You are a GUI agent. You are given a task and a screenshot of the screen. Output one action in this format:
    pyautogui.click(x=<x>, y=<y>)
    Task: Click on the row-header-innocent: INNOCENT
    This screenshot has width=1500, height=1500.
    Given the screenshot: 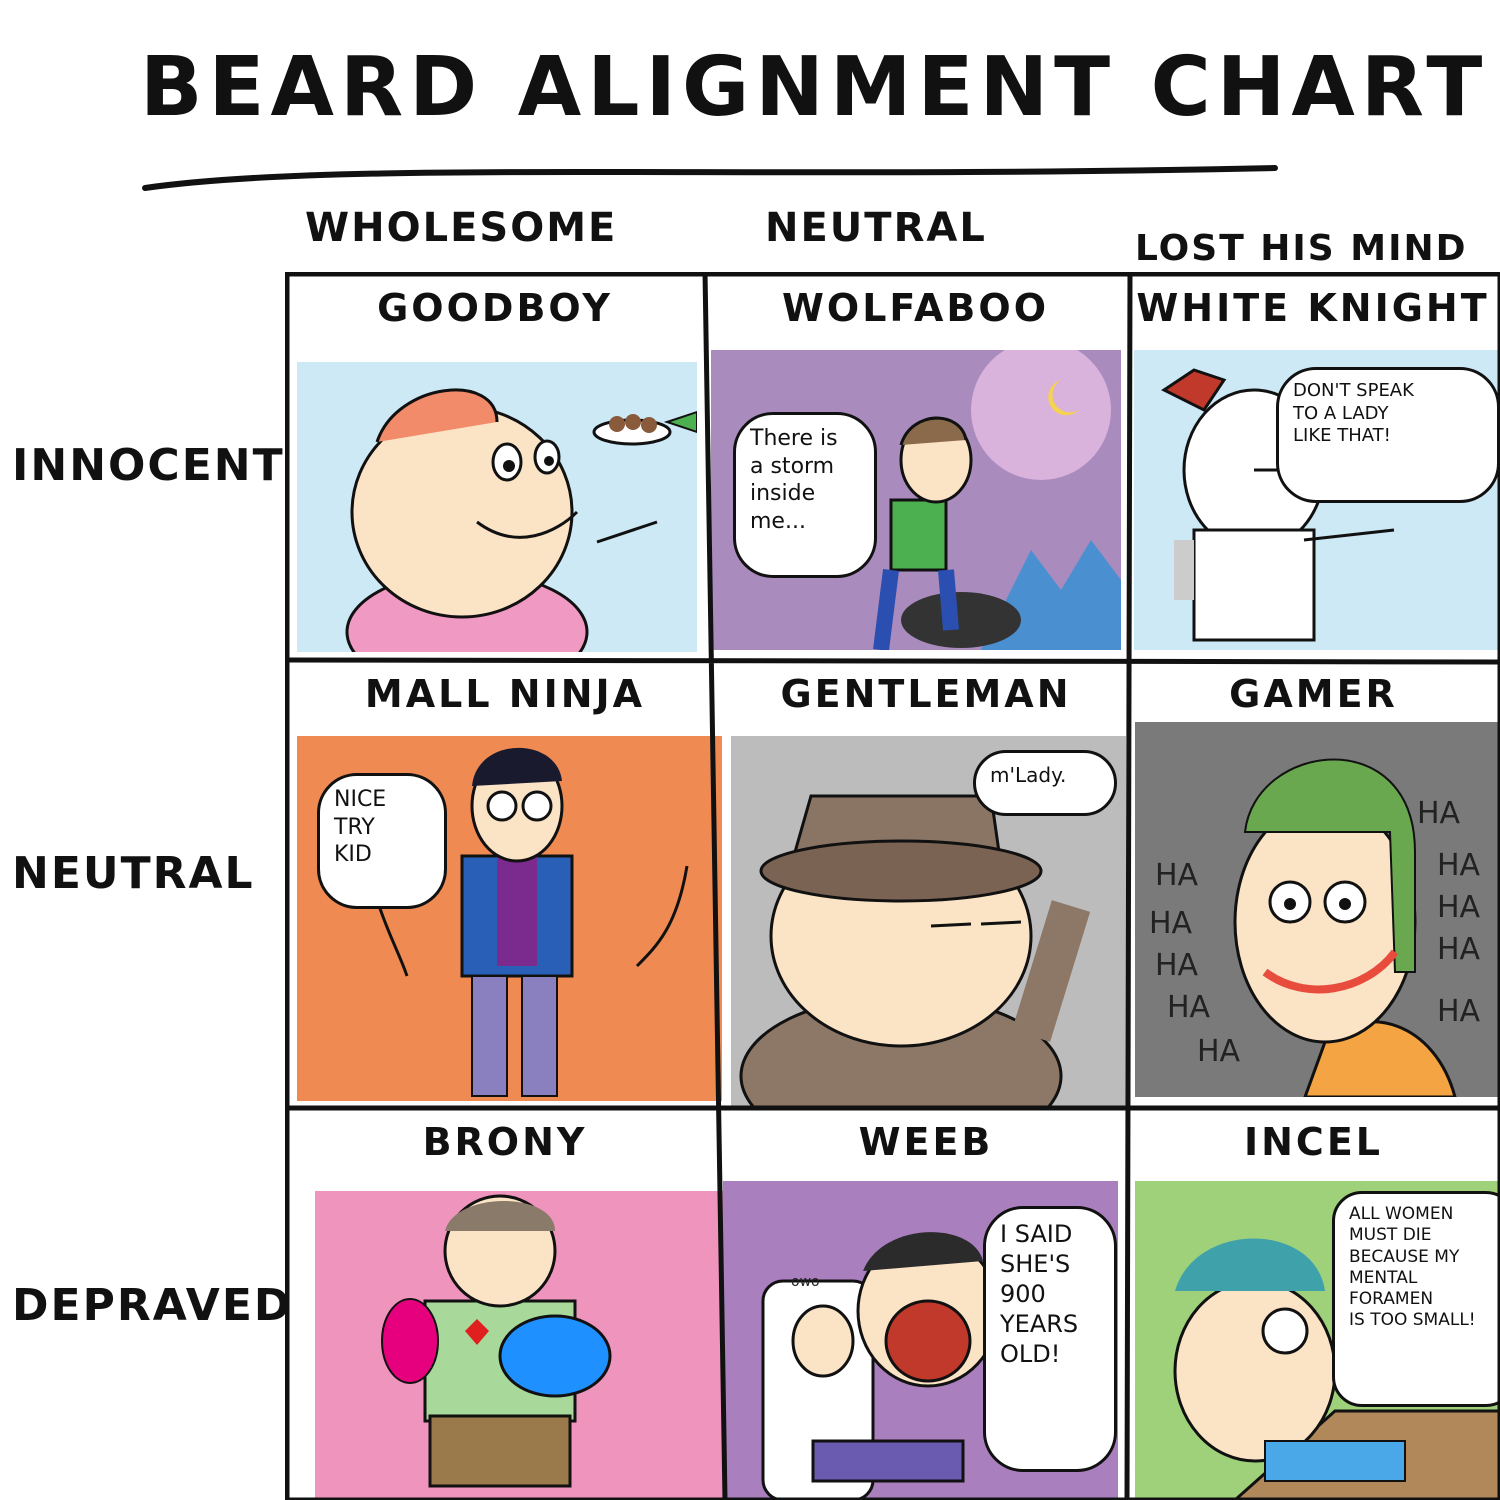 What is the action you would take?
    pyautogui.click(x=148, y=465)
    